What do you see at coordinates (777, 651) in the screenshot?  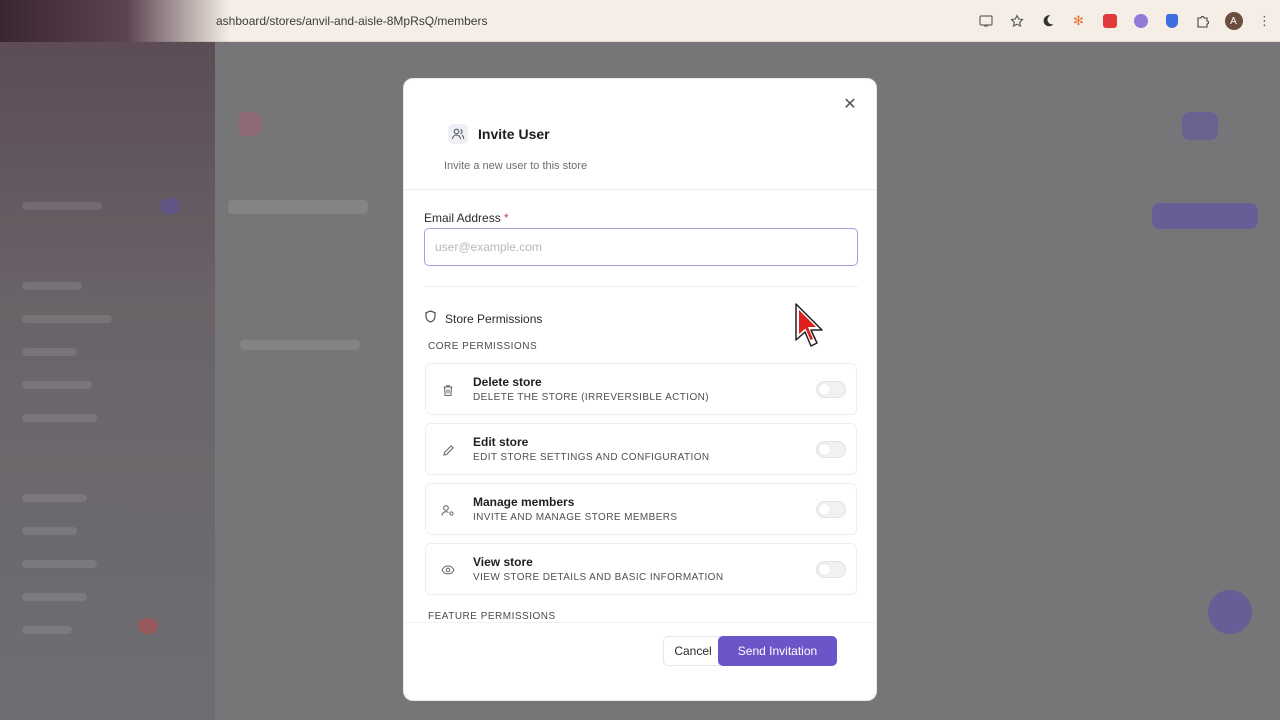 I see `send-invitation-button: Send Invitation` at bounding box center [777, 651].